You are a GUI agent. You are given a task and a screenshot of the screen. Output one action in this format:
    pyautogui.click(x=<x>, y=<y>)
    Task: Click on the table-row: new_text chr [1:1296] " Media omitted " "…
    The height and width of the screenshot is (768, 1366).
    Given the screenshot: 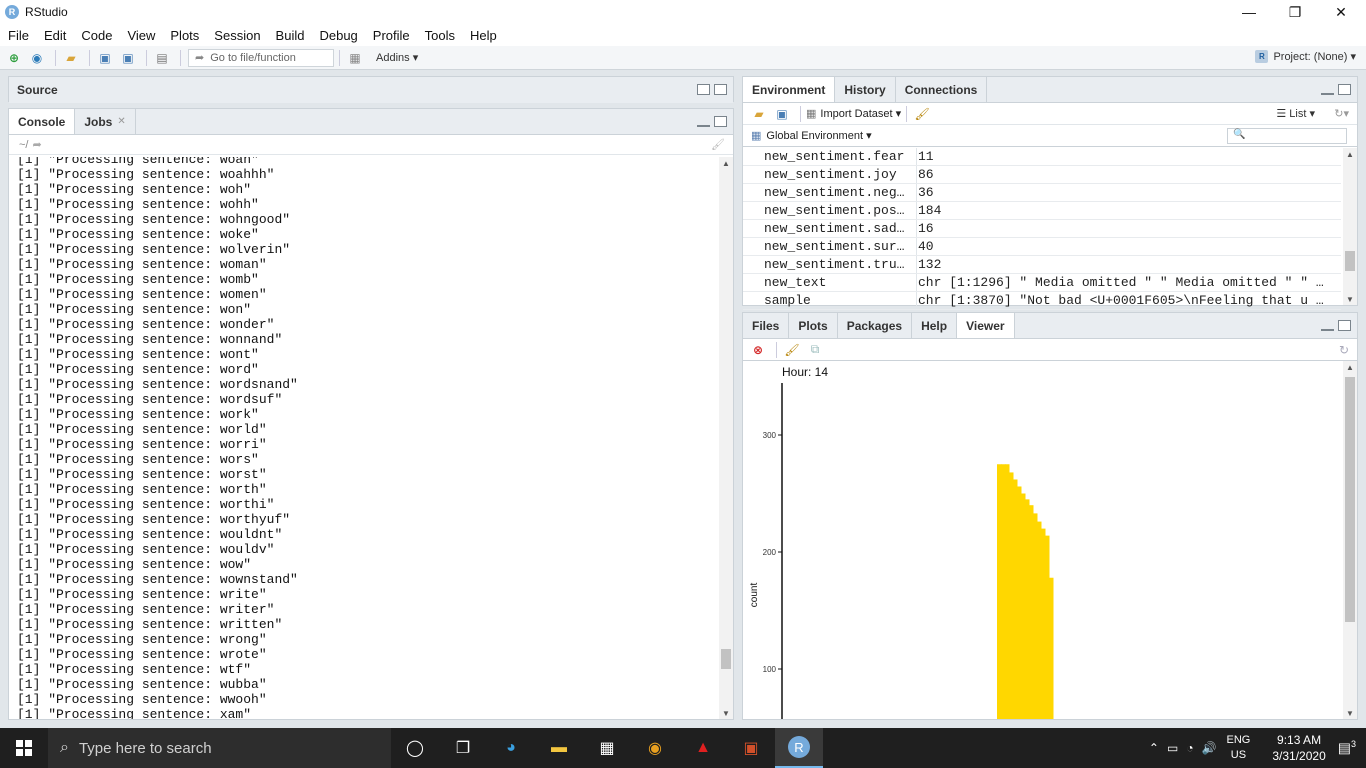 What is the action you would take?
    pyautogui.click(x=1042, y=283)
    